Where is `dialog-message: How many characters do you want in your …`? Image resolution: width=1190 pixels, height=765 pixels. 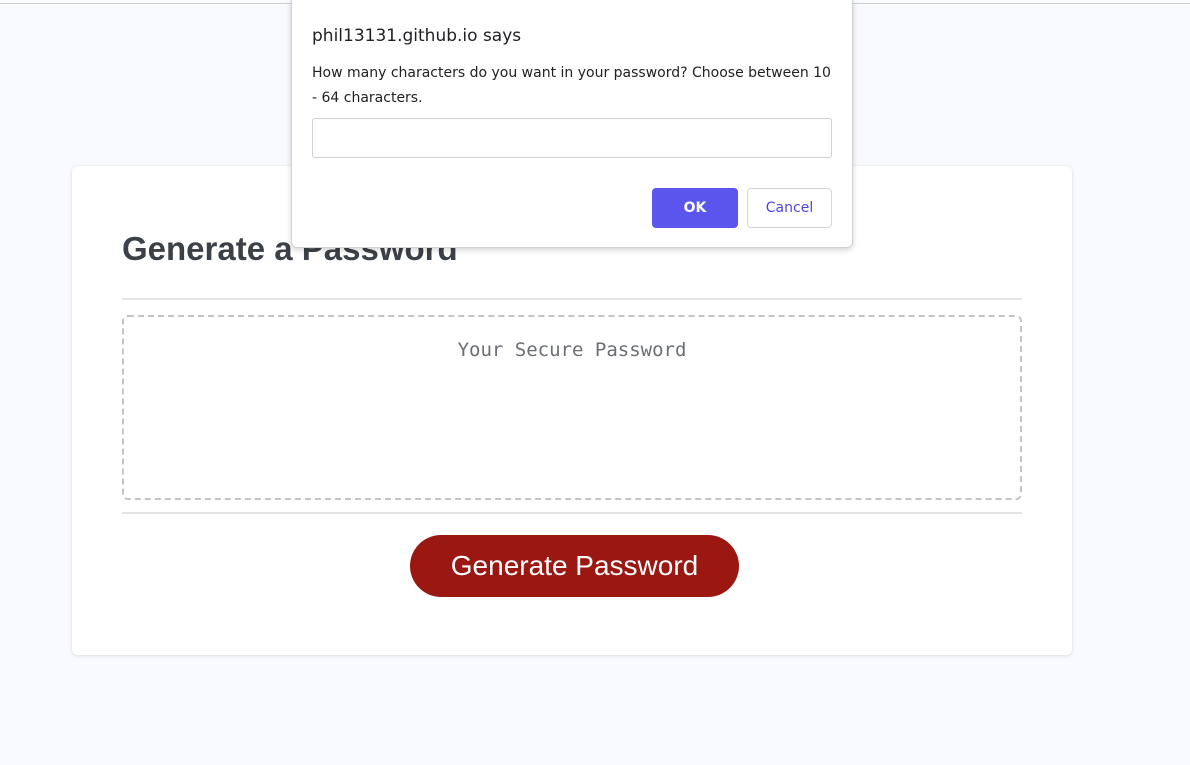
dialog-message: How many characters do you want in your … is located at coordinates (571, 85).